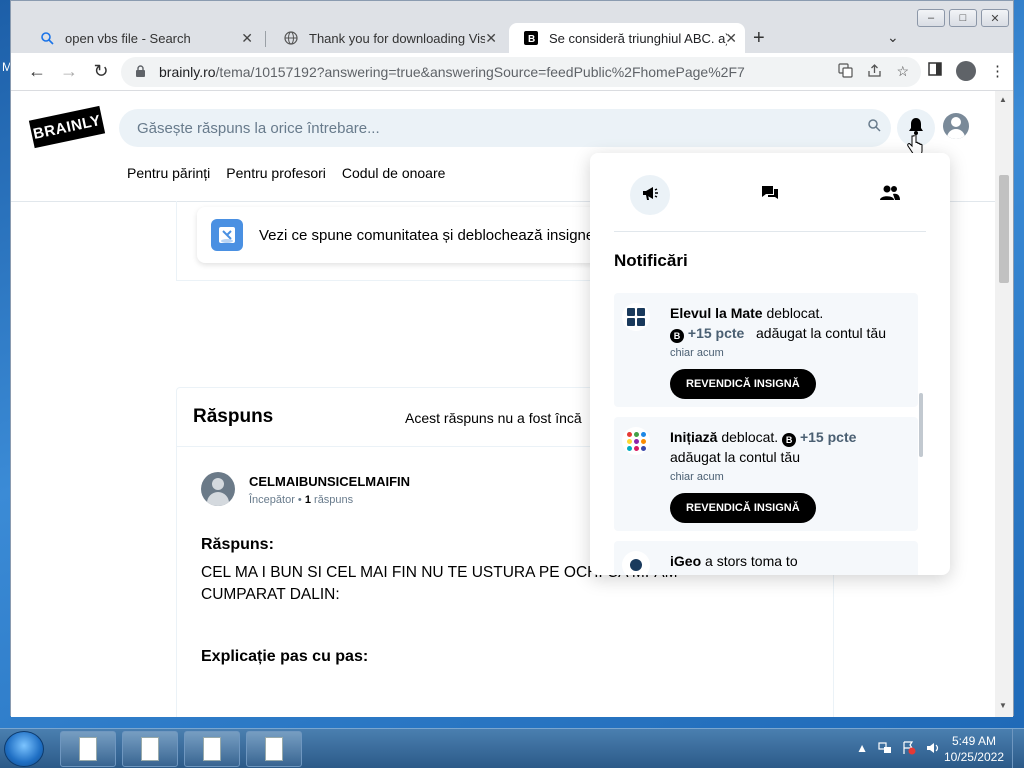  I want to click on chat-icon, so click(770, 195).